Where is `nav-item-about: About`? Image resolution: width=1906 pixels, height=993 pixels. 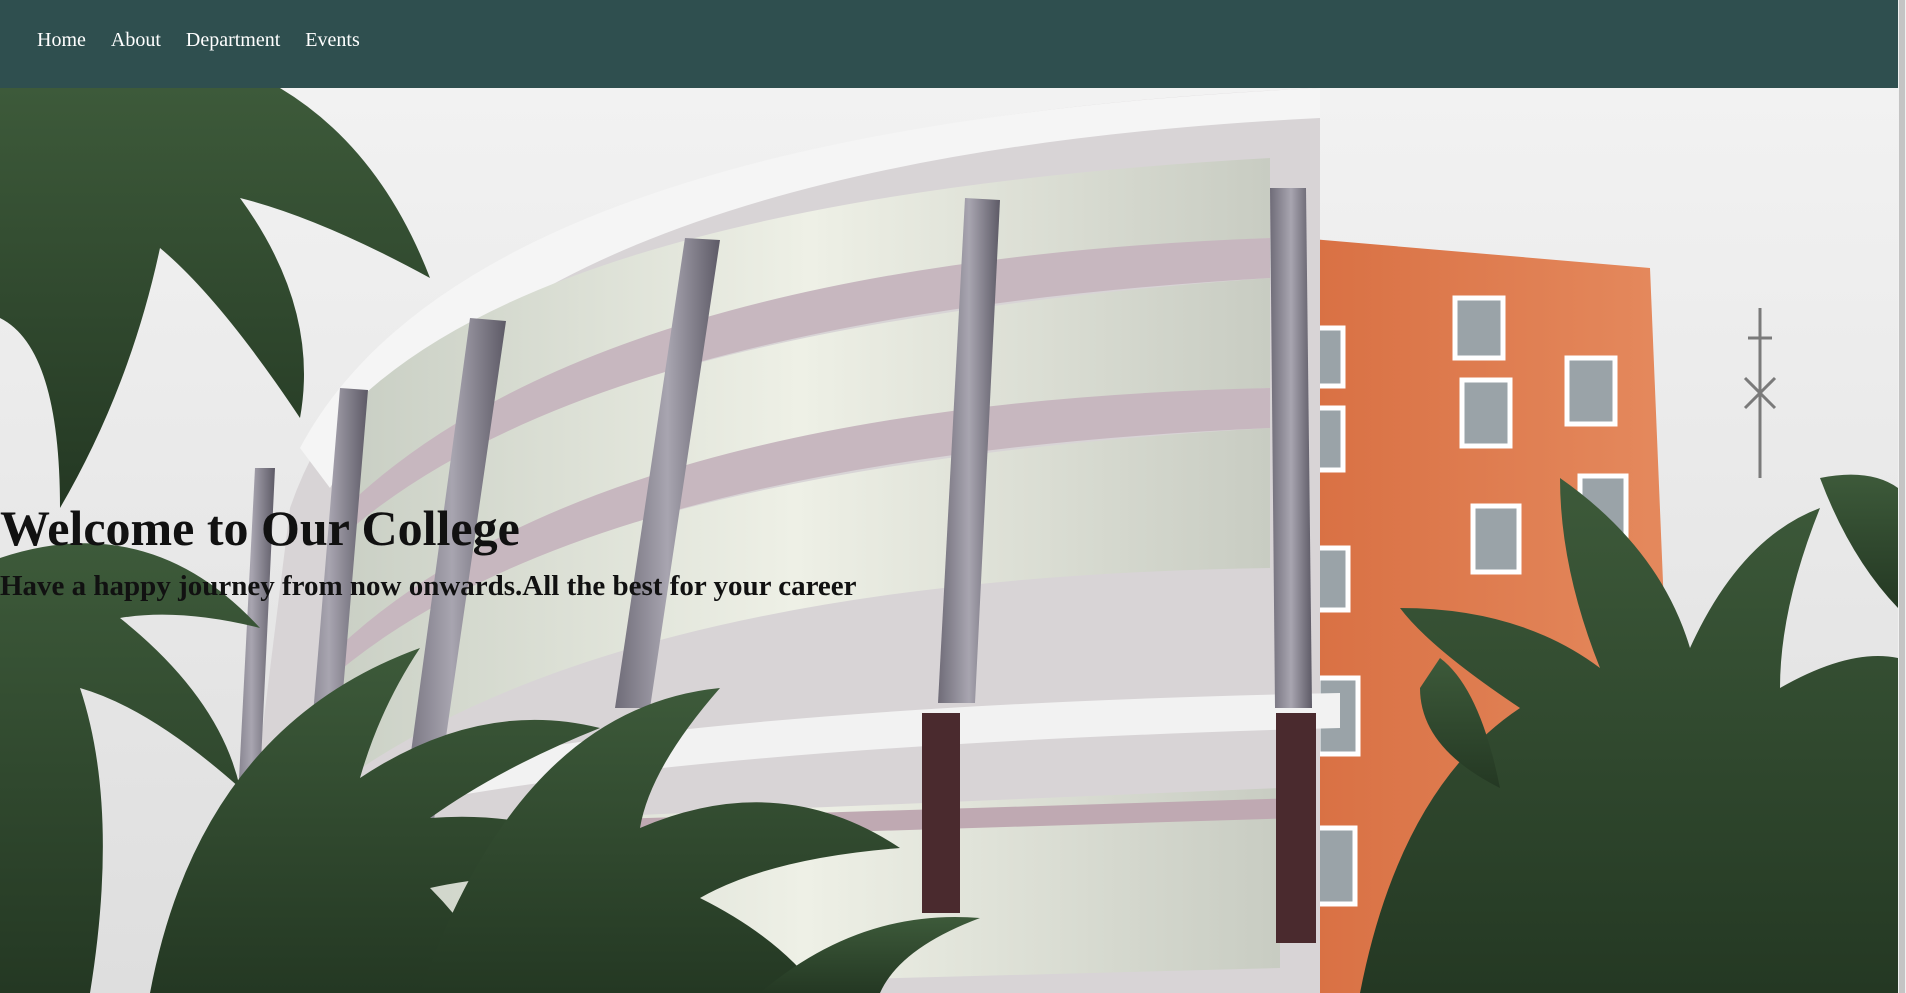
nav-item-about: About is located at coordinates (136, 40).